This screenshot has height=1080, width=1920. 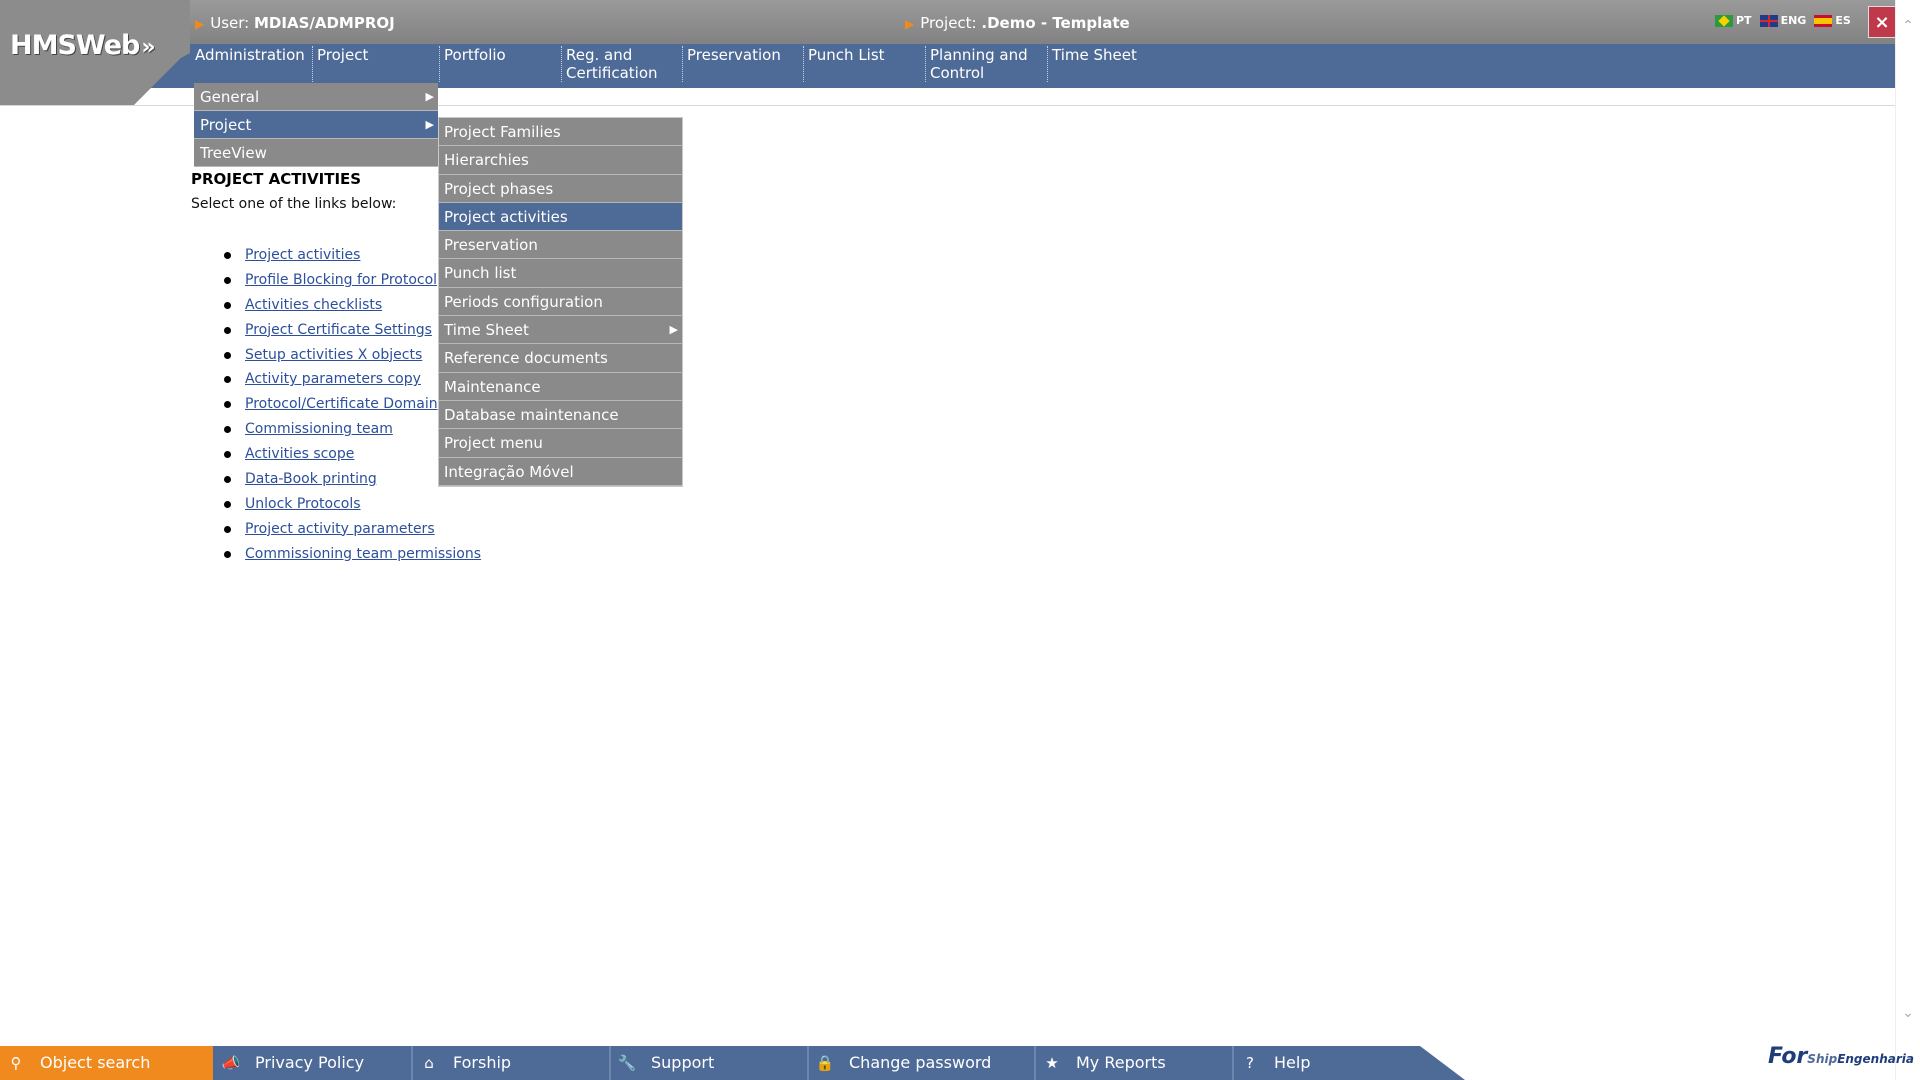 I want to click on project-arrow-icon: ▶, so click(x=910, y=24).